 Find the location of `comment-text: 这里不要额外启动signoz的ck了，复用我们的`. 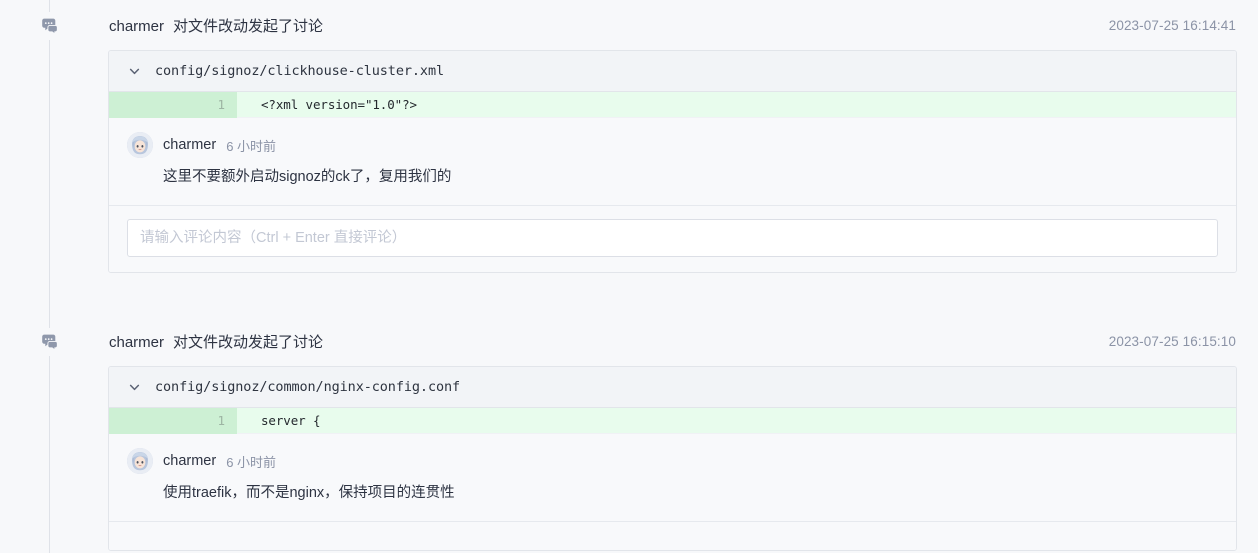

comment-text: 这里不要额外启动signoz的ck了，复用我们的 is located at coordinates (307, 177).